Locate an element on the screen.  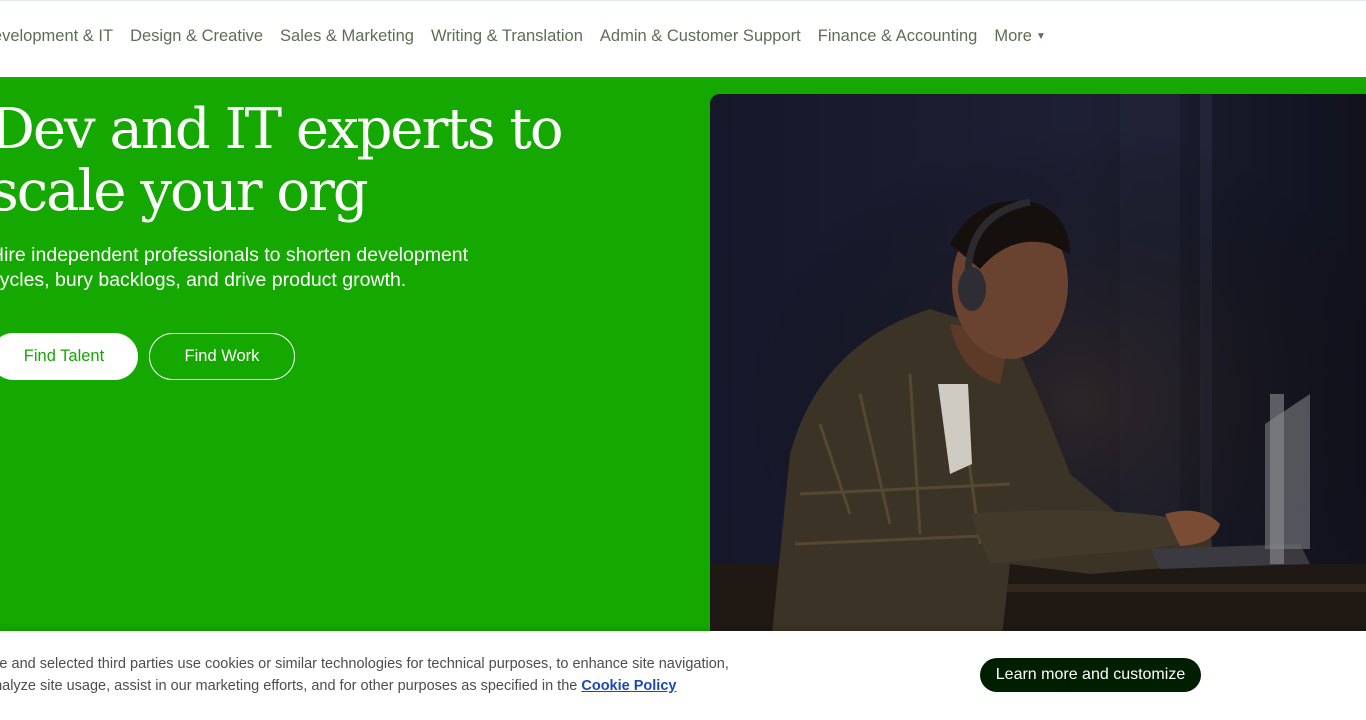
learn-more-customize-button: Learn more and customize is located at coordinates (1090, 675).